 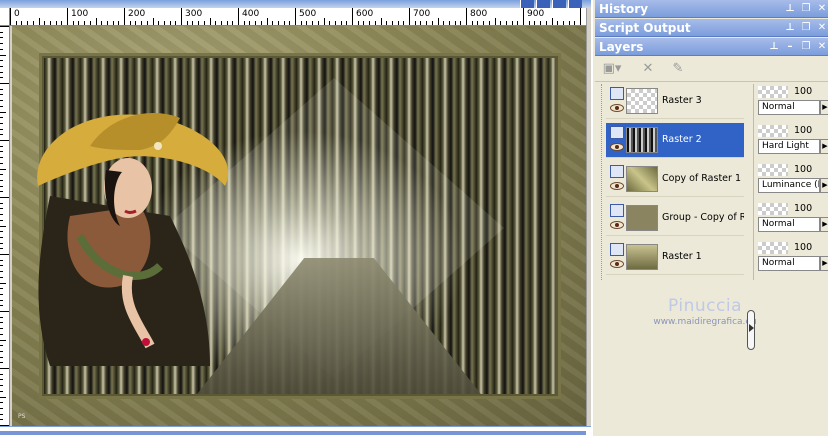 I want to click on blend-mode-select: Hard Light, so click(x=789, y=146).